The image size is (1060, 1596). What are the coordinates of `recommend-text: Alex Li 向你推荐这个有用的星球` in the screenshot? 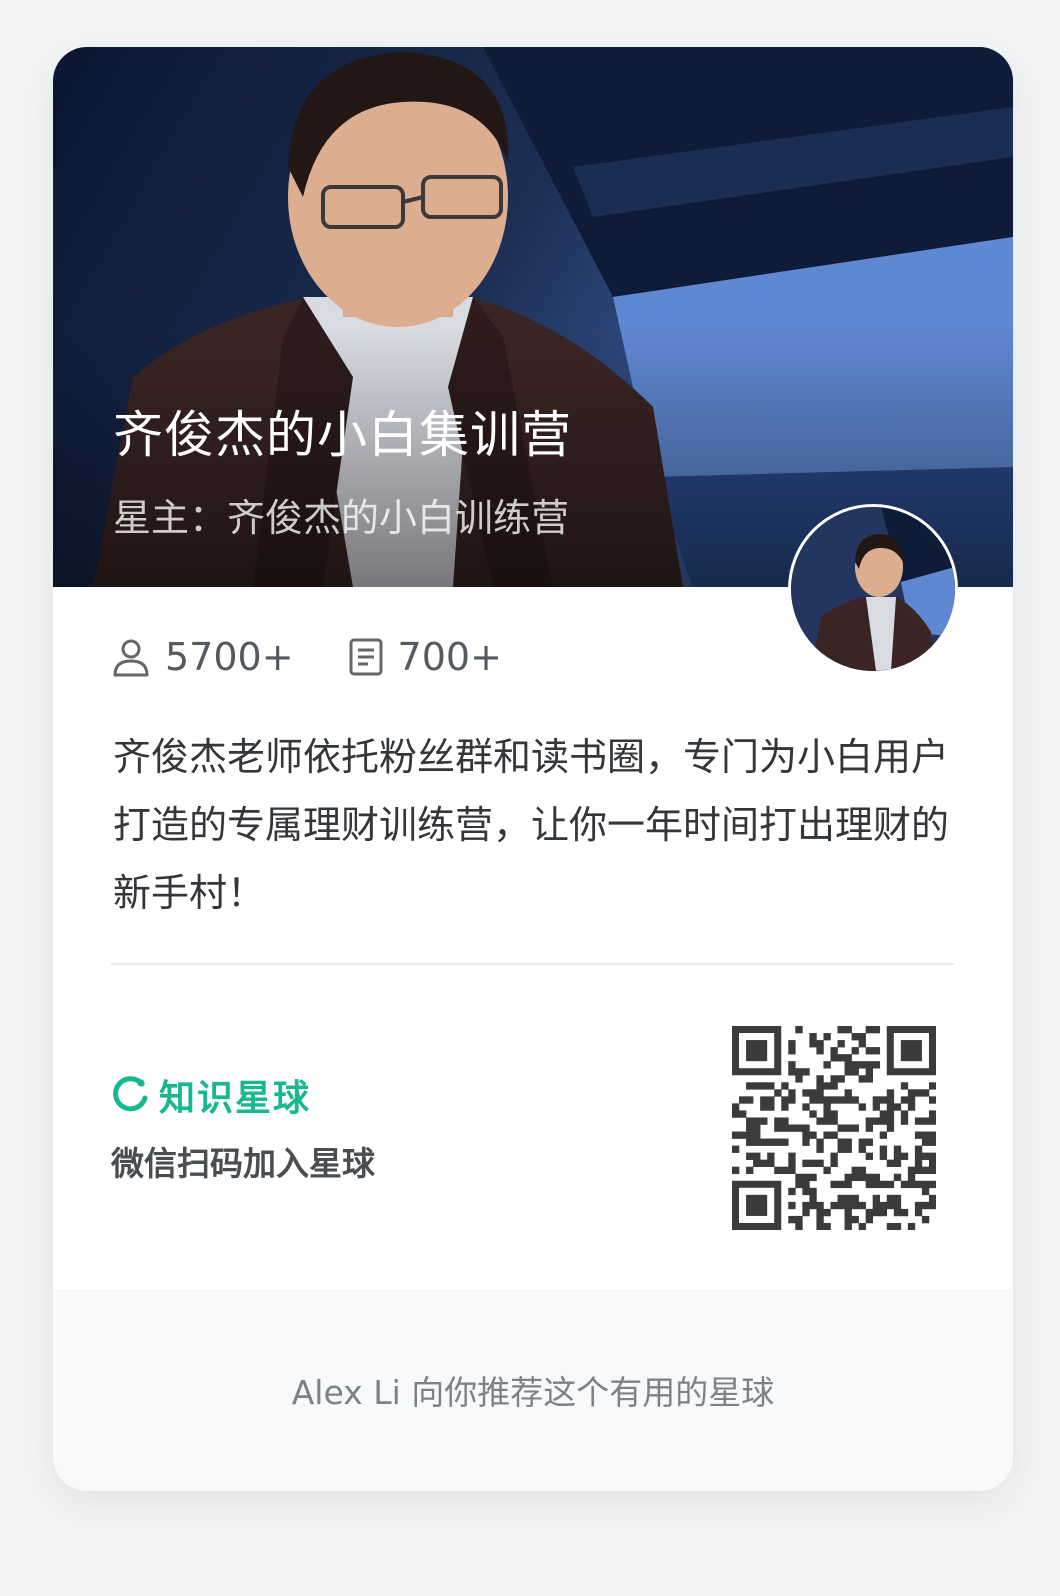 It's located at (533, 1392).